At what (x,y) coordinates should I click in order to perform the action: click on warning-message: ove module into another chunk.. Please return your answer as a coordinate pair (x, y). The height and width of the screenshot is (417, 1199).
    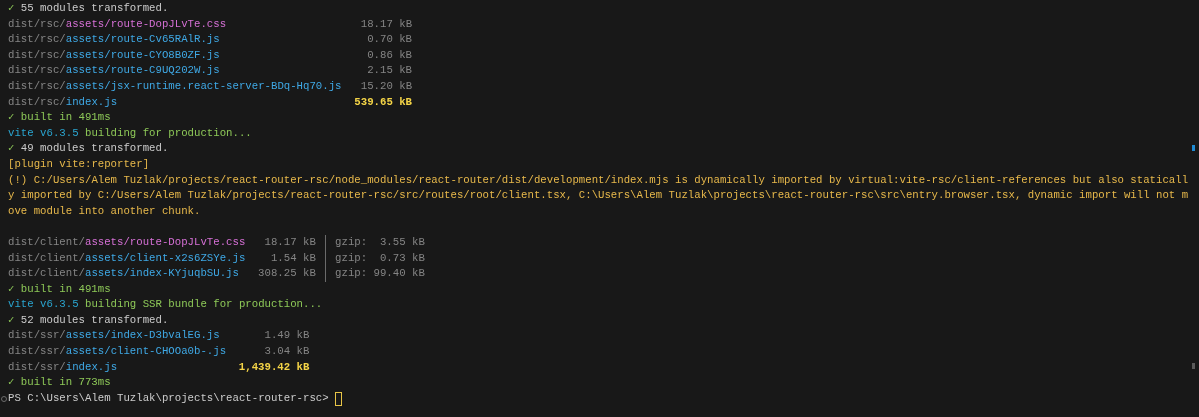
    Looking at the image, I should click on (104, 211).